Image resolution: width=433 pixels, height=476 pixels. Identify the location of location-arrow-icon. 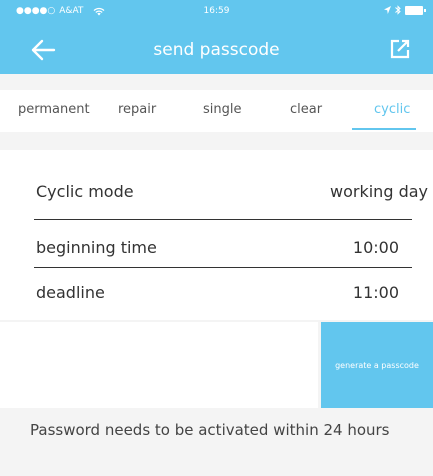
(387, 10).